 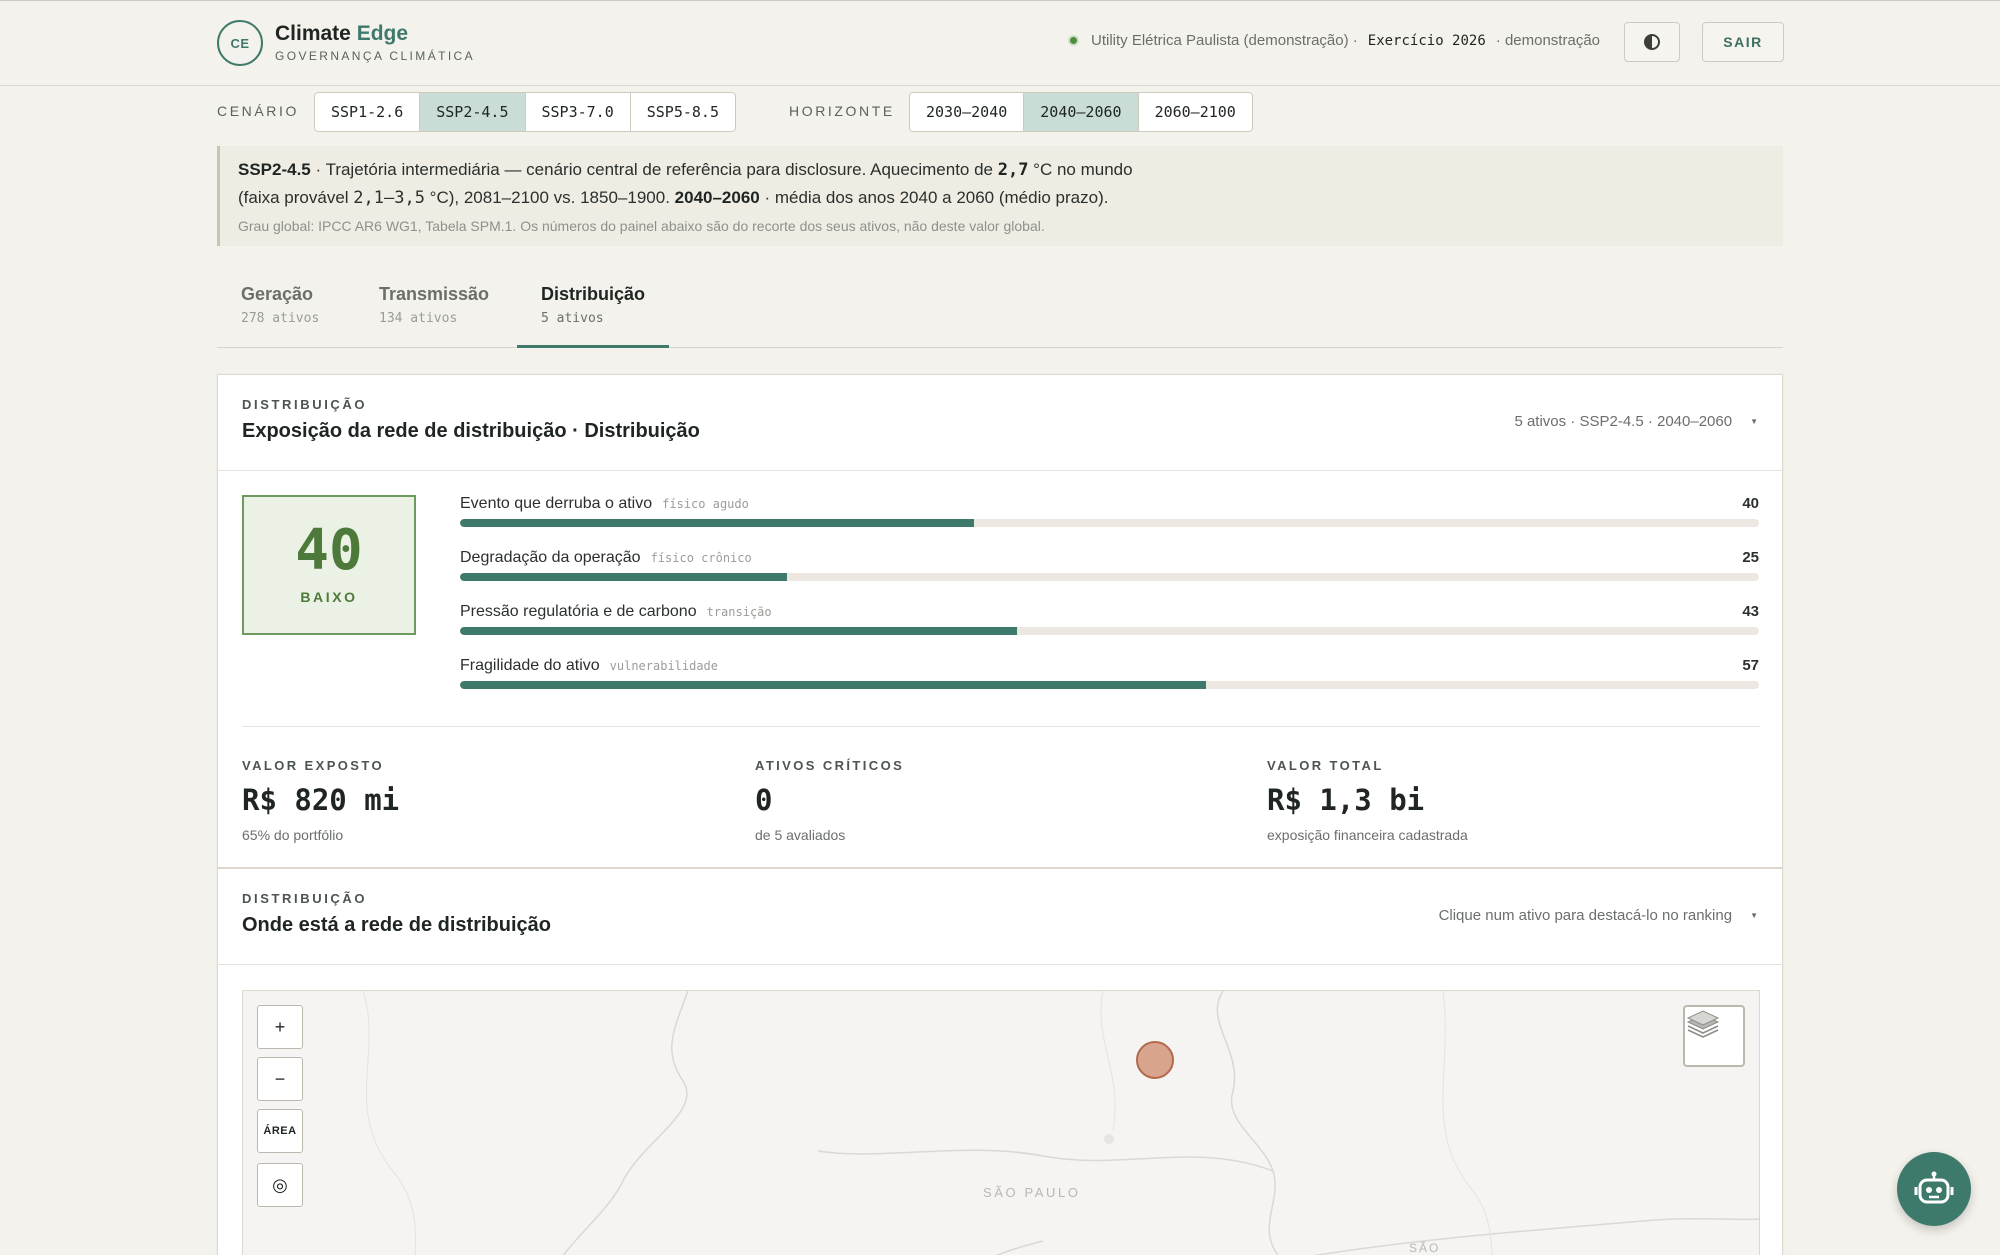 What do you see at coordinates (375, 56) in the screenshot?
I see `brand-subtitle: GOVERNANÇA CLIMÁTICA` at bounding box center [375, 56].